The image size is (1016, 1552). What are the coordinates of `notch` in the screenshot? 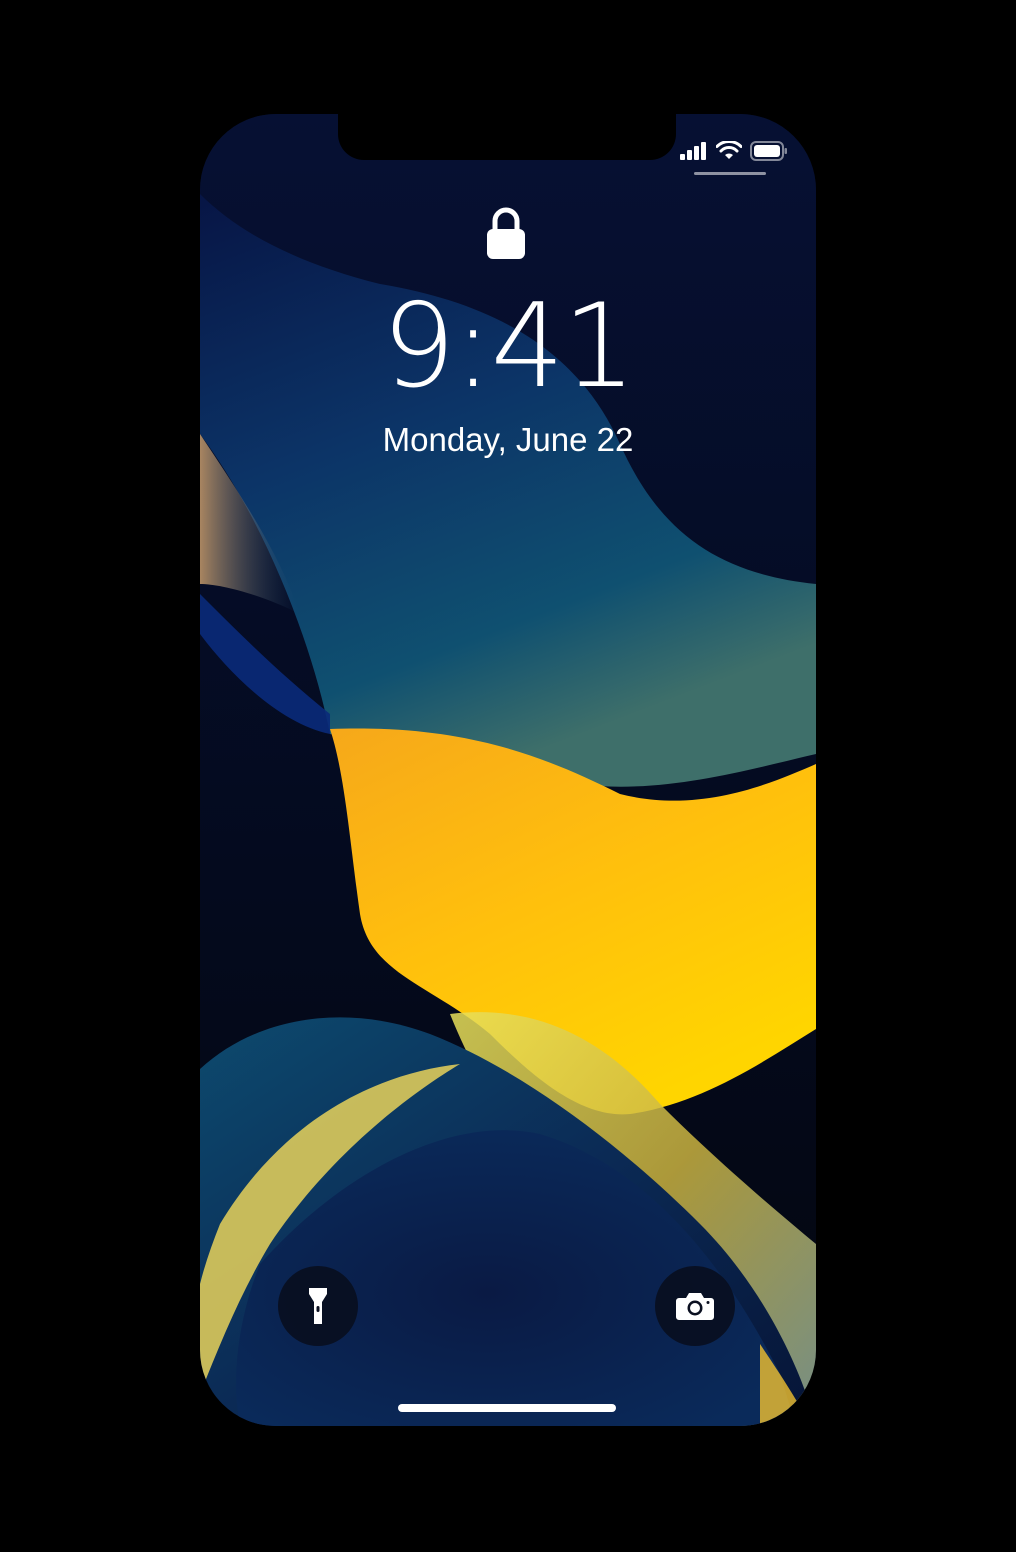 It's located at (507, 137).